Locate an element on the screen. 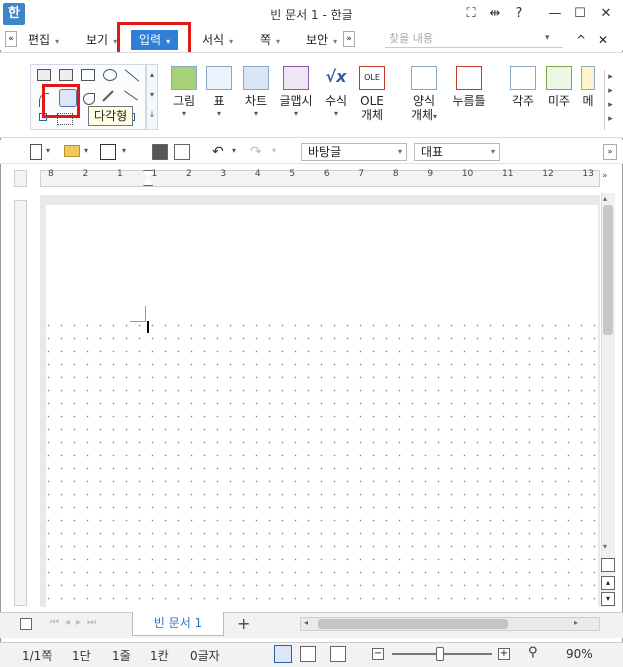  text-cursor is located at coordinates (148, 327).